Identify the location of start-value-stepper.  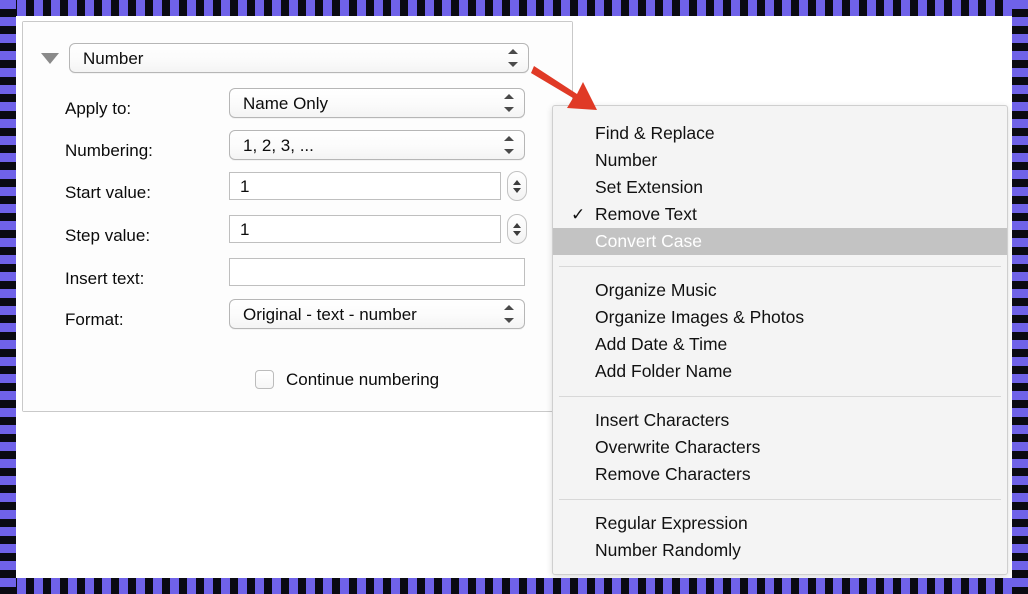
(517, 186).